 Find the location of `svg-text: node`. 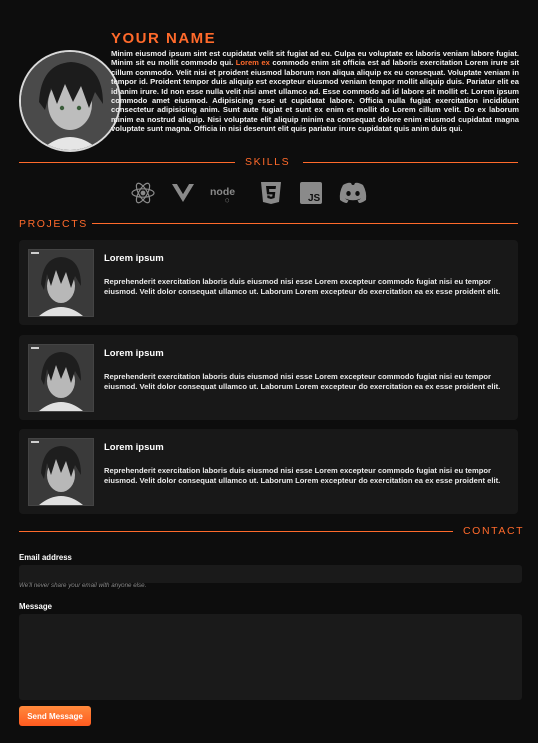

svg-text: node is located at coordinates (222, 192).